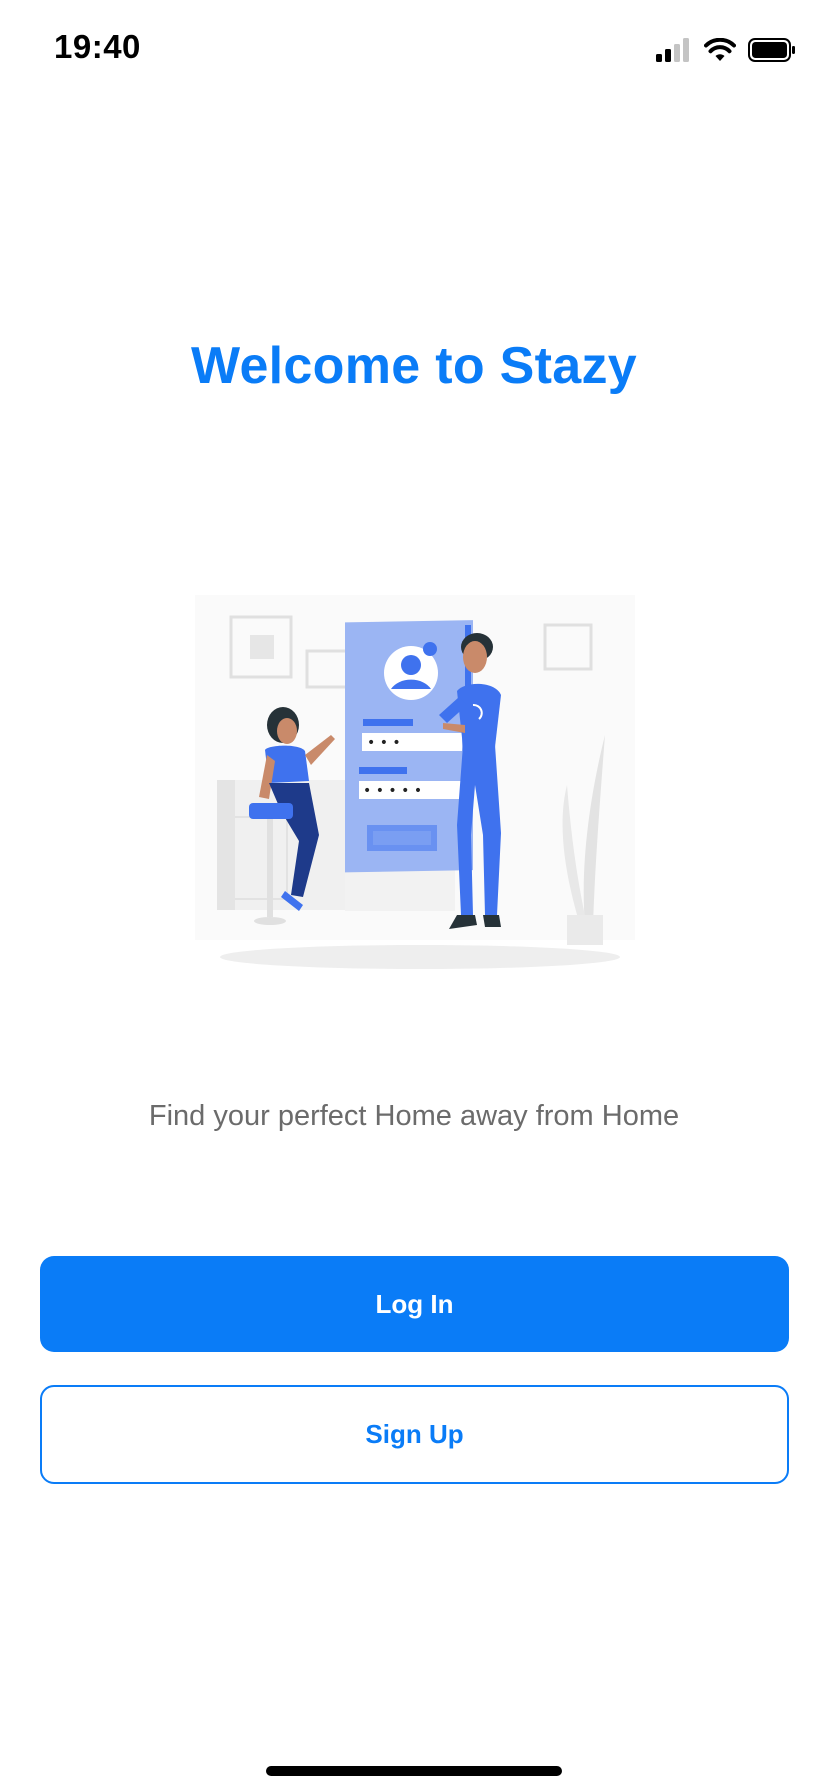 The image size is (828, 1792). What do you see at coordinates (384, 743) in the screenshot?
I see `password-dots-1: • • •` at bounding box center [384, 743].